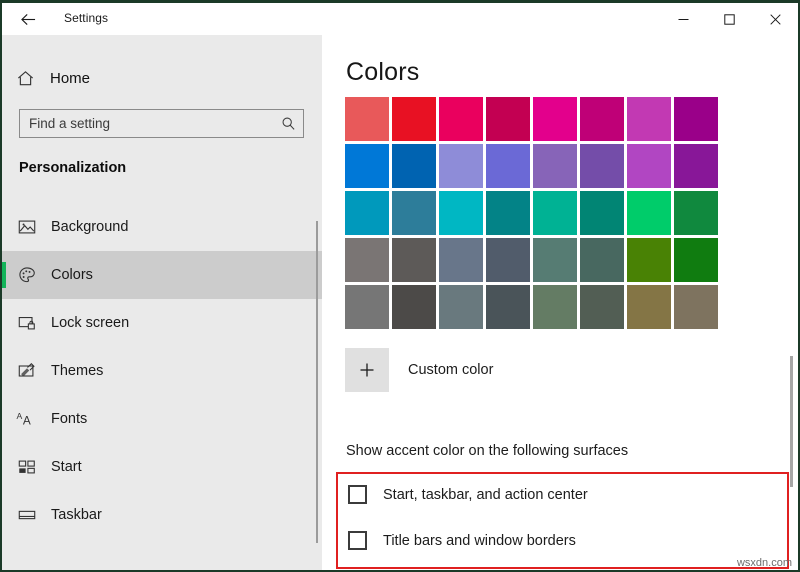  What do you see at coordinates (76, 515) in the screenshot?
I see `sidebar-item-label: Taskbar` at bounding box center [76, 515].